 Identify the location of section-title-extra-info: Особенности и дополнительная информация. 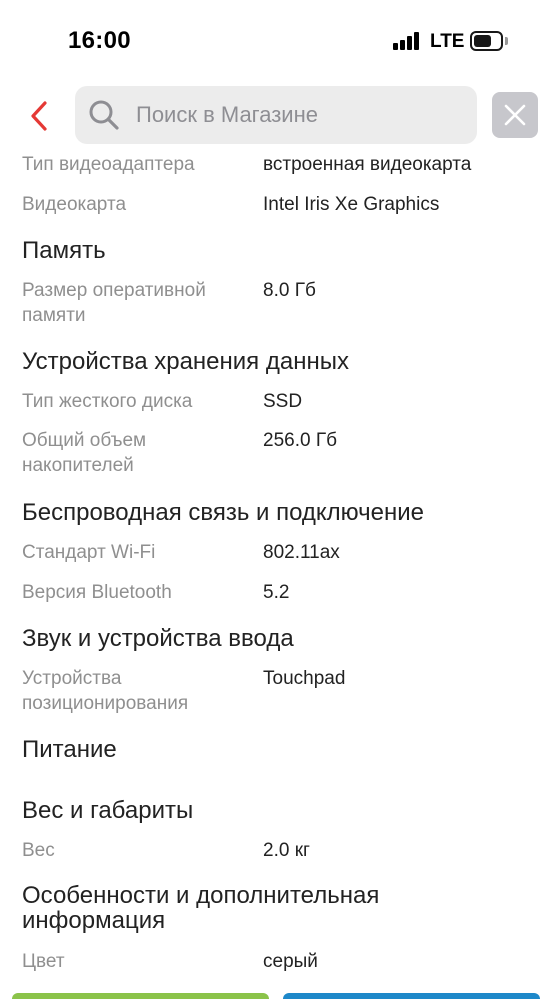
(201, 908).